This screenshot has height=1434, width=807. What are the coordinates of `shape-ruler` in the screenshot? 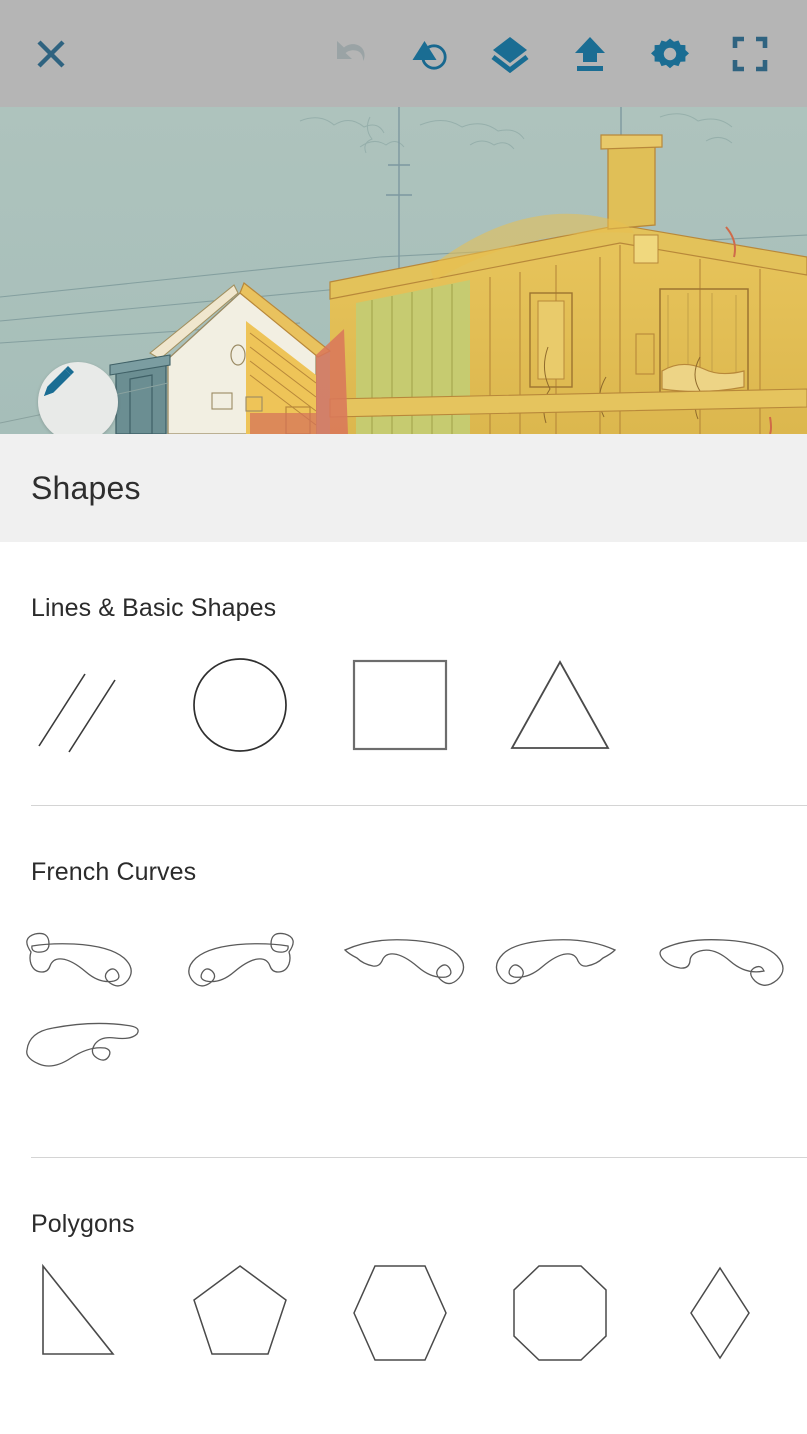 It's located at (80, 705).